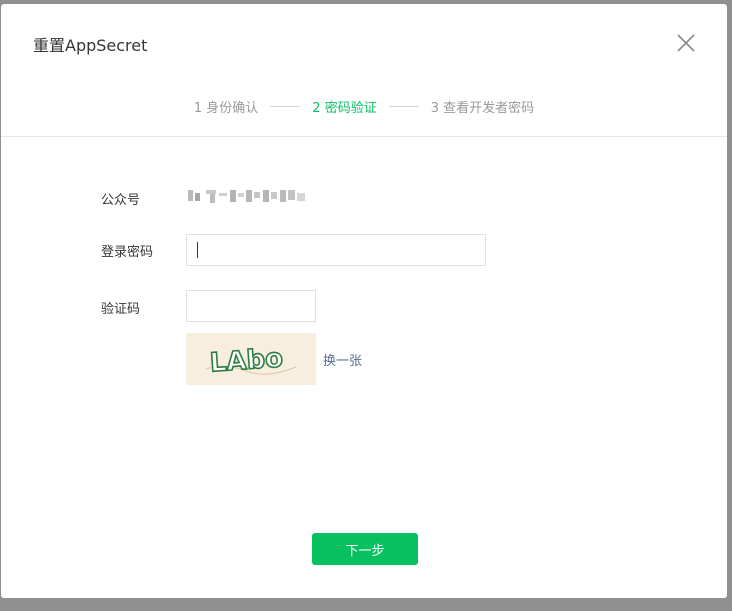 Image resolution: width=732 pixels, height=611 pixels. I want to click on close-icon, so click(686, 43).